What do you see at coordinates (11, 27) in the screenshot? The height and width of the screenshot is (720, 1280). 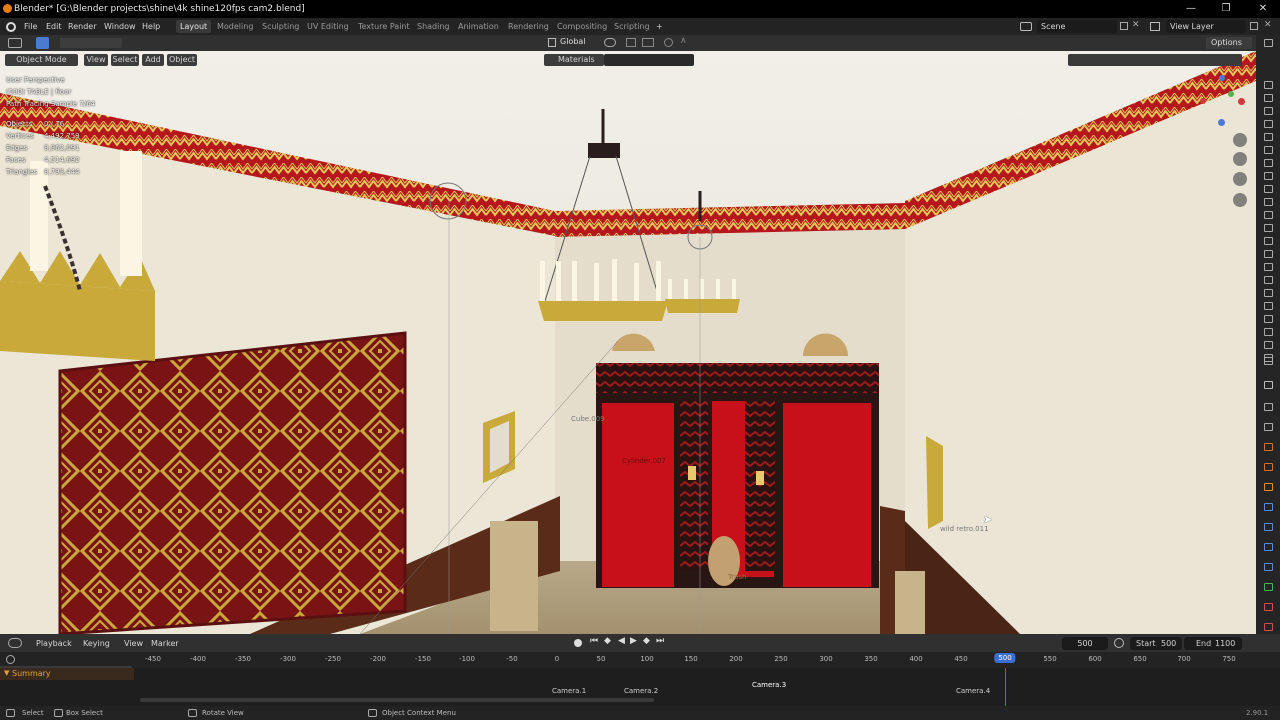 I see `blender-menu-icon` at bounding box center [11, 27].